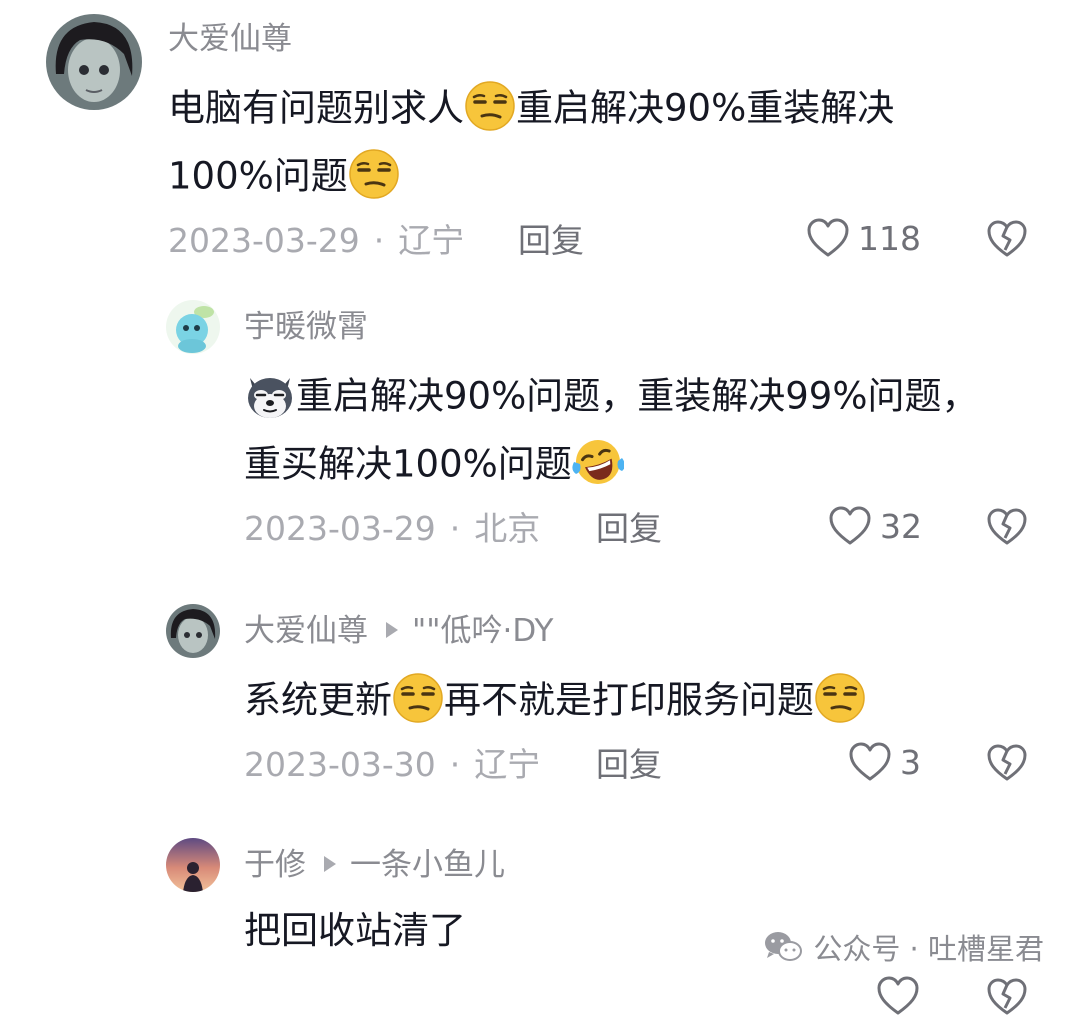 The width and height of the screenshot is (1080, 1020). I want to click on like-button: 3, so click(884, 762).